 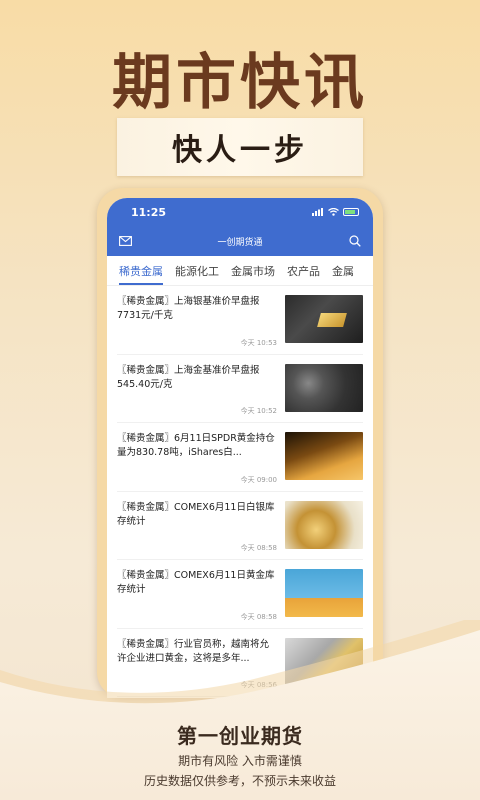 I want to click on status-bar: 11:25, so click(x=240, y=212).